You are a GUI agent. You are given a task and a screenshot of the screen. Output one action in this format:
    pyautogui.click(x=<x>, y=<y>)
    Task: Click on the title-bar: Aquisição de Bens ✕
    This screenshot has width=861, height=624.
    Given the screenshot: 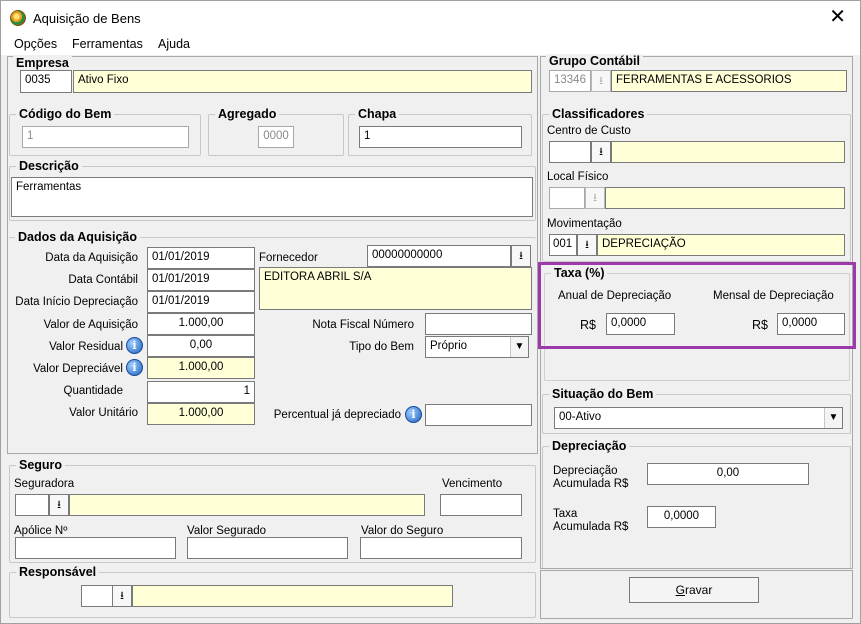 What is the action you would take?
    pyautogui.click(x=430, y=18)
    